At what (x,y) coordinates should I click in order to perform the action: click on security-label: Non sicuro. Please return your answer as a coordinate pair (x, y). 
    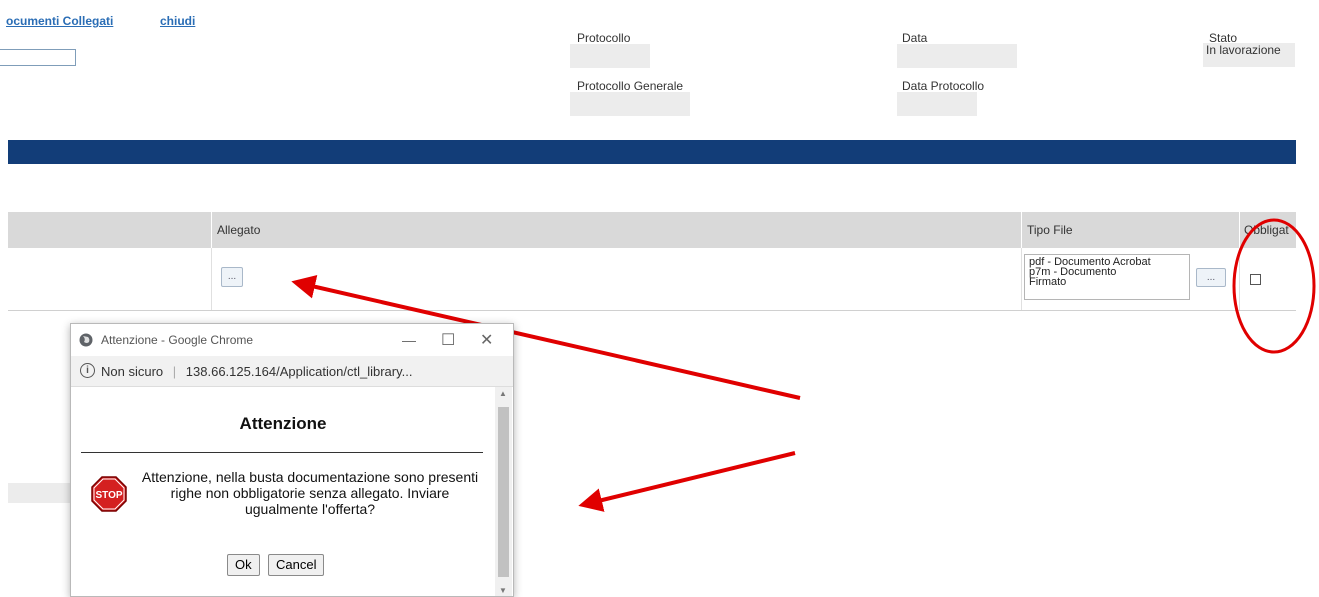
    Looking at the image, I should click on (132, 371).